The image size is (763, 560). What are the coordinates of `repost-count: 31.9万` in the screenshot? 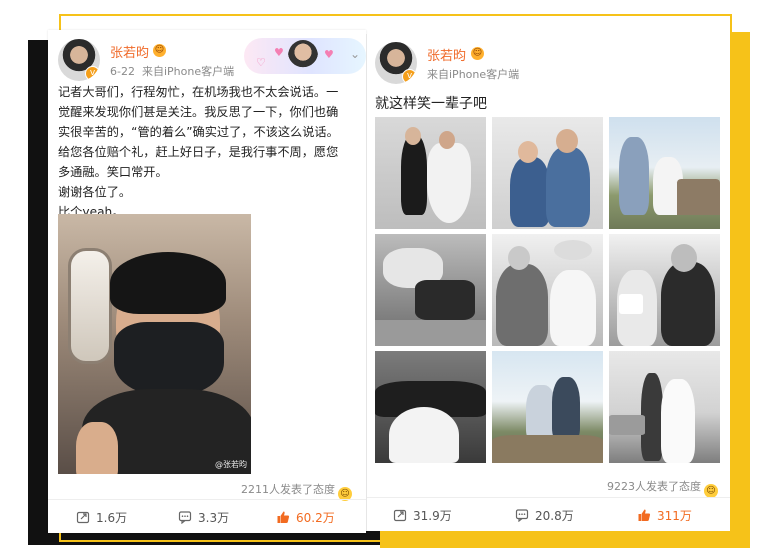 It's located at (432, 515).